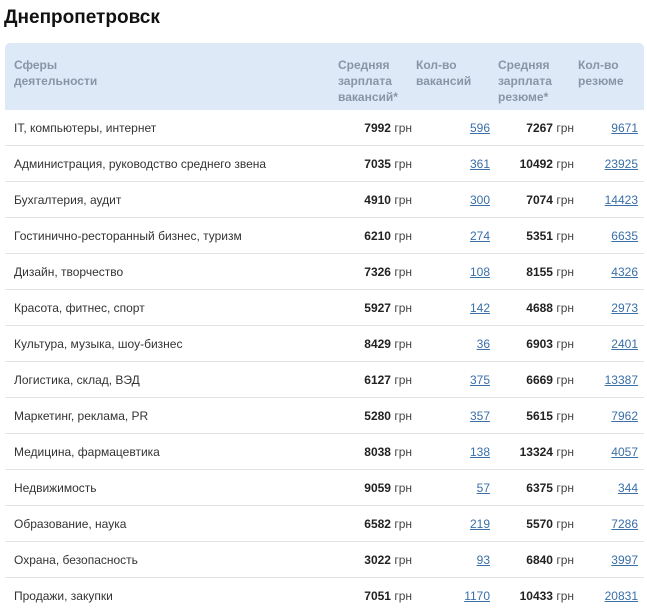 This screenshot has height=613, width=647. What do you see at coordinates (480, 452) in the screenshot?
I see `vacancies-count-link: 138` at bounding box center [480, 452].